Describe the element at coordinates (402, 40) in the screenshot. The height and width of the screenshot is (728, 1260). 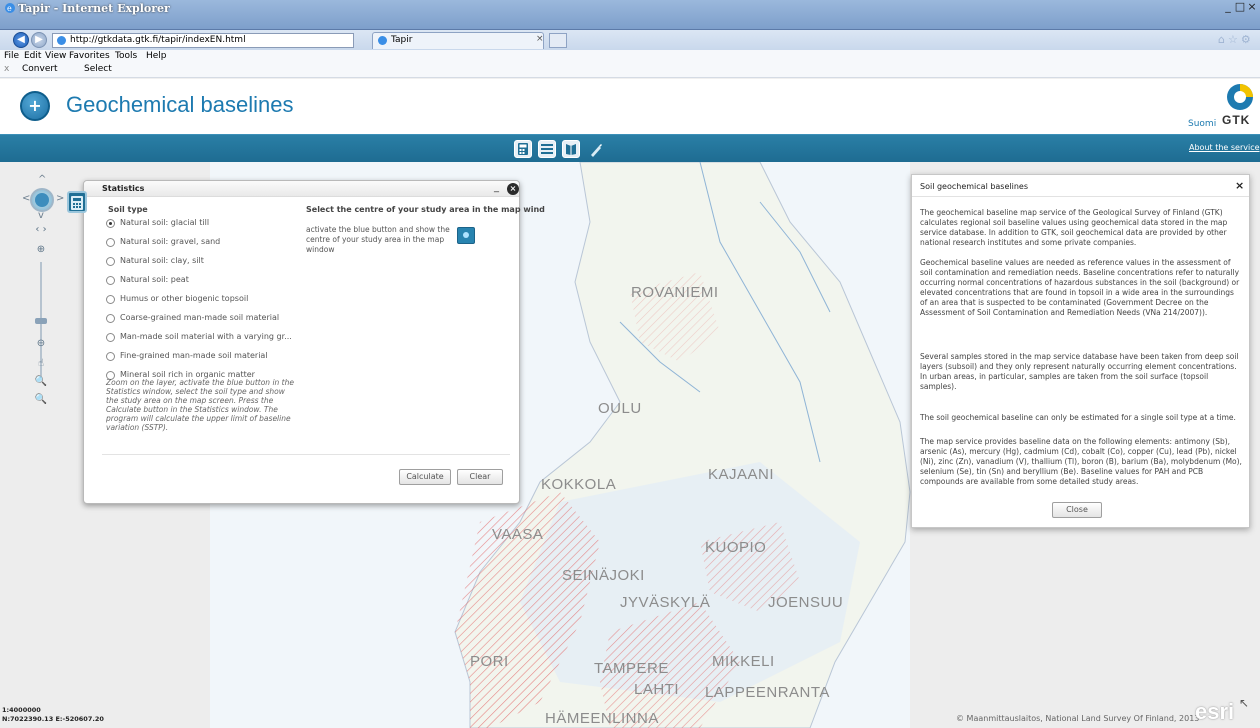
I see `tab-label: Tapir` at that location.